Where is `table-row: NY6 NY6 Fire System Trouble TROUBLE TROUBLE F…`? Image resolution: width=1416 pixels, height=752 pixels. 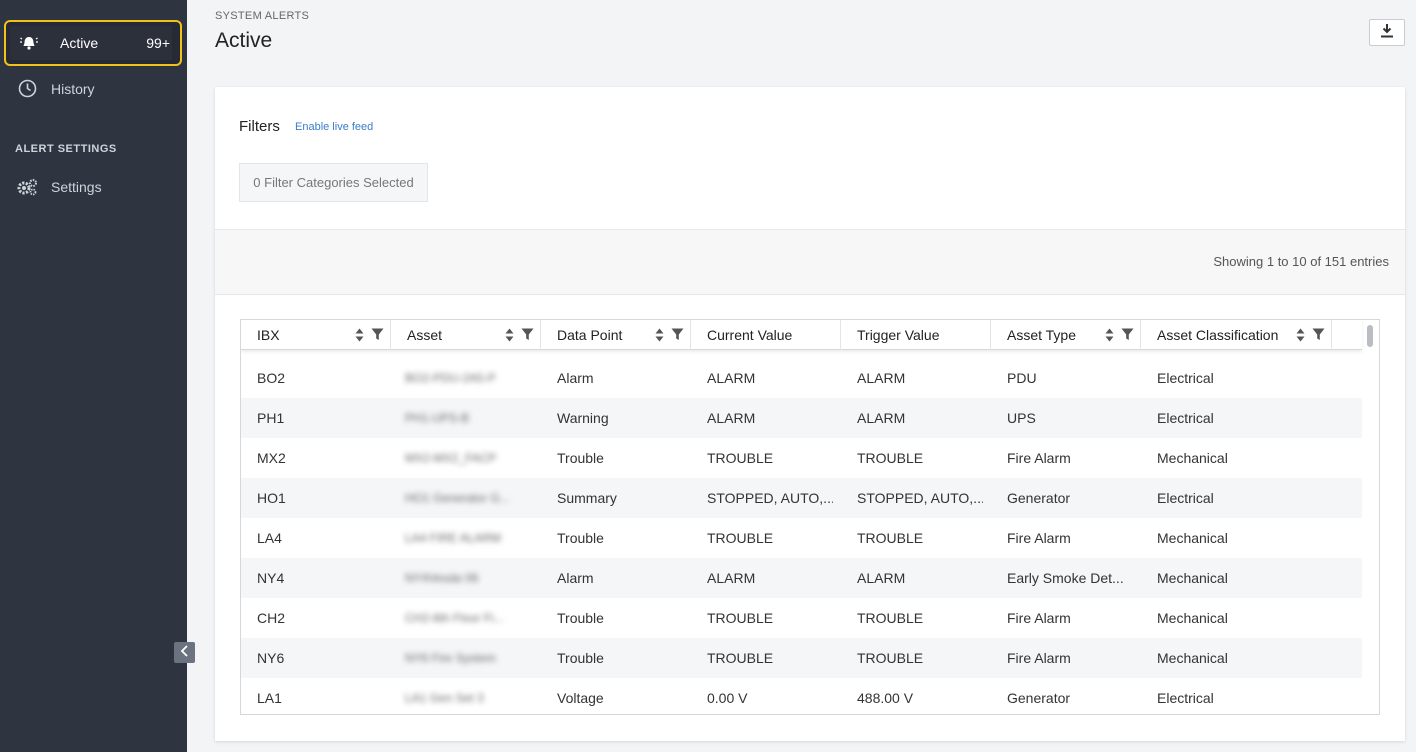 table-row: NY6 NY6 Fire System Trouble TROUBLE TROUBLE F… is located at coordinates (801, 658).